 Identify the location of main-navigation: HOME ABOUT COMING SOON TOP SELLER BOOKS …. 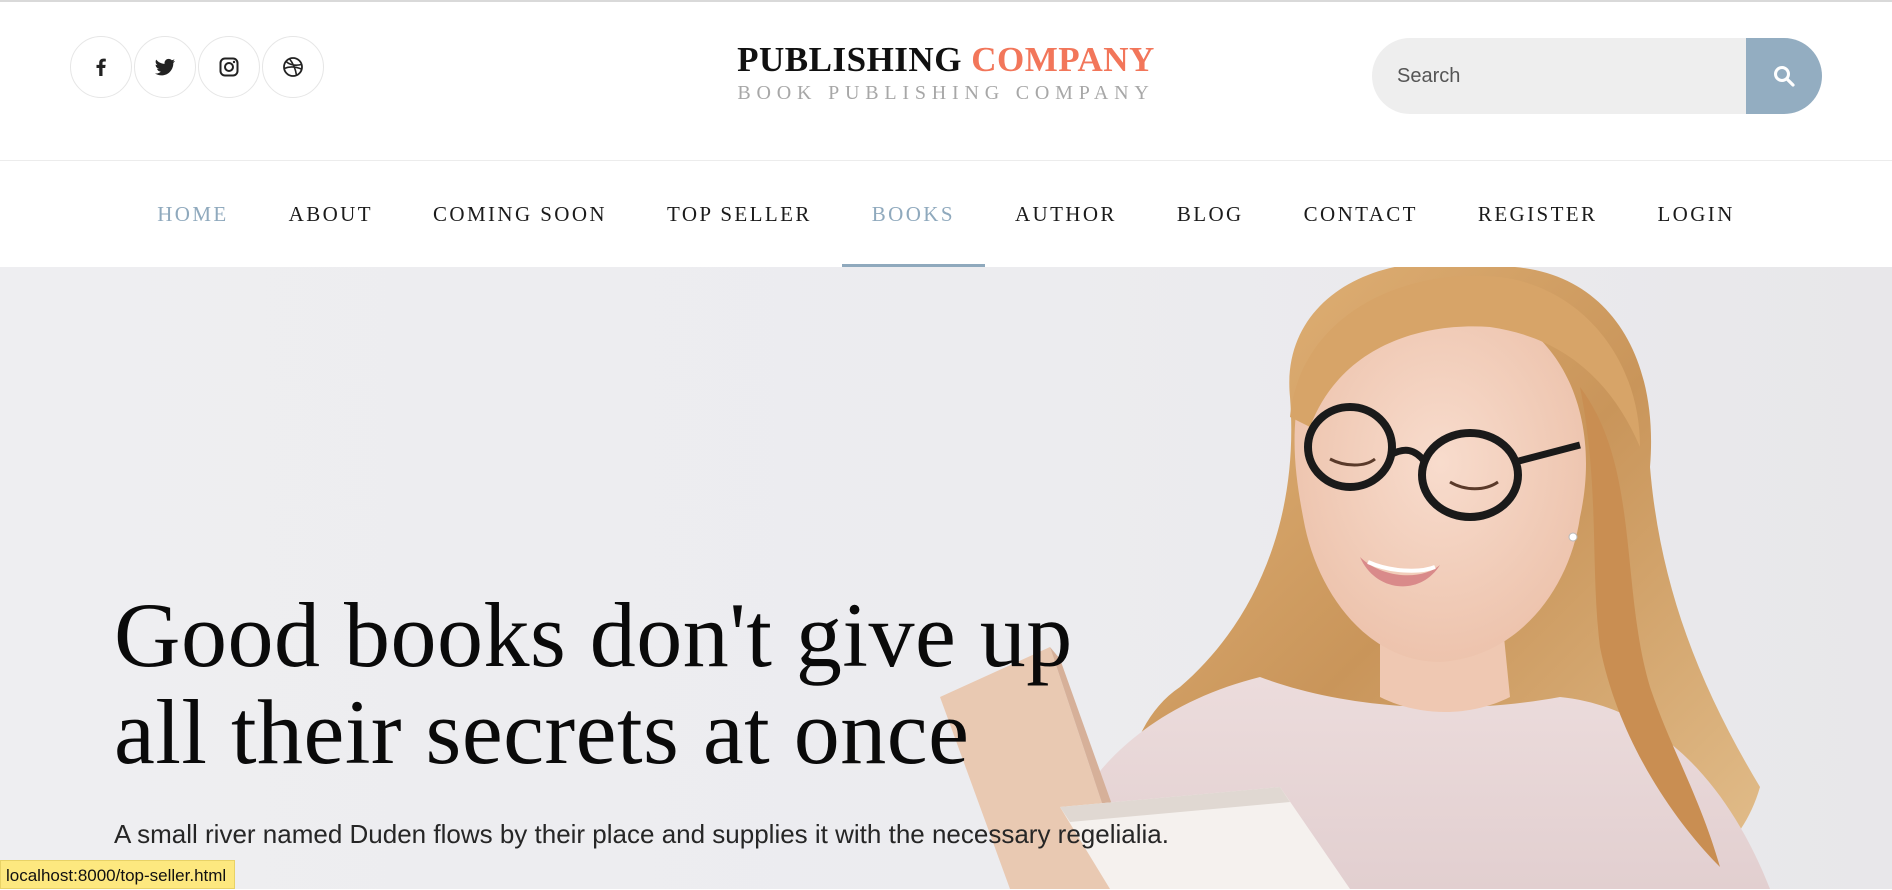
(946, 214).